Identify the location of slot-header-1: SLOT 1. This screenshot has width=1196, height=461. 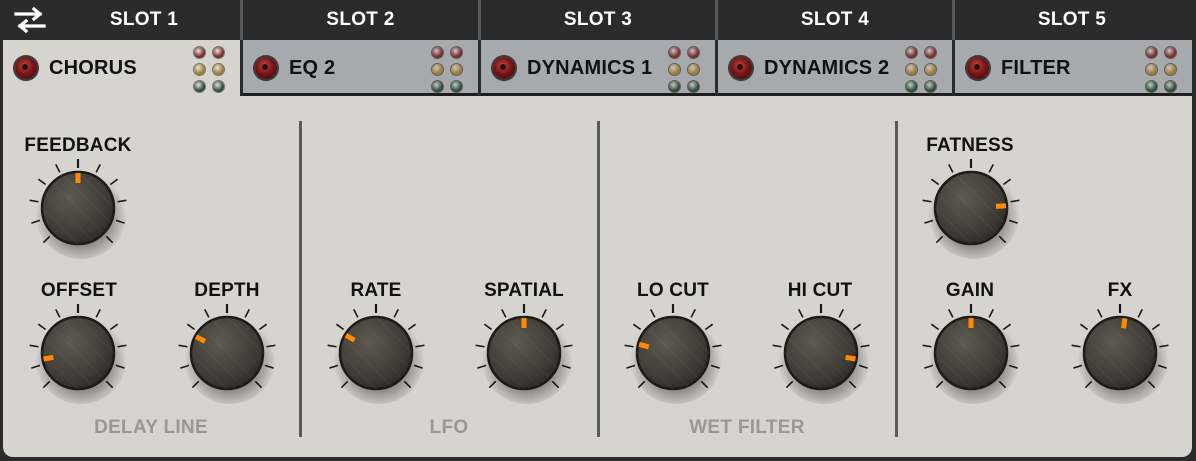
(144, 20).